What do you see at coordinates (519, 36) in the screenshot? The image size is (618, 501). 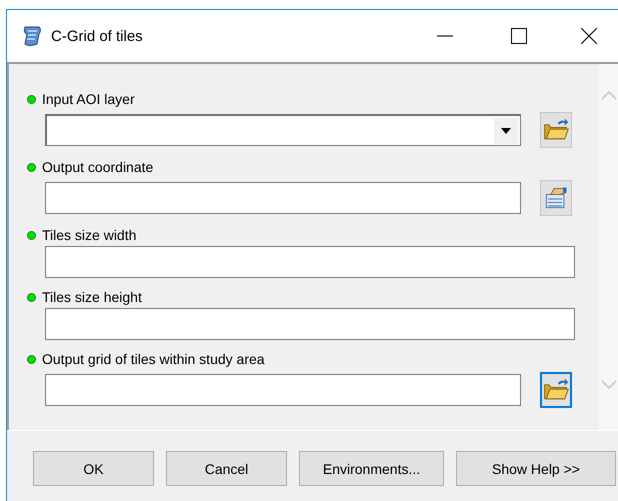 I see `maximize-icon` at bounding box center [519, 36].